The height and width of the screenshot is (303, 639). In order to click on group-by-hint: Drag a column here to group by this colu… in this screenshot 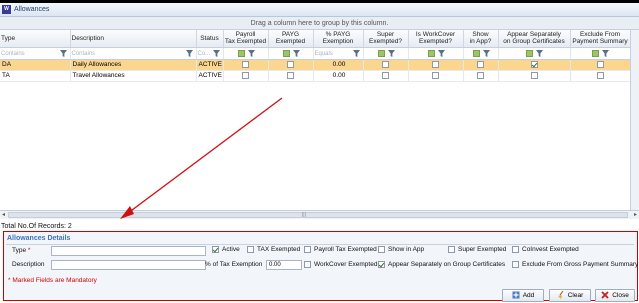, I will do `click(319, 23)`.